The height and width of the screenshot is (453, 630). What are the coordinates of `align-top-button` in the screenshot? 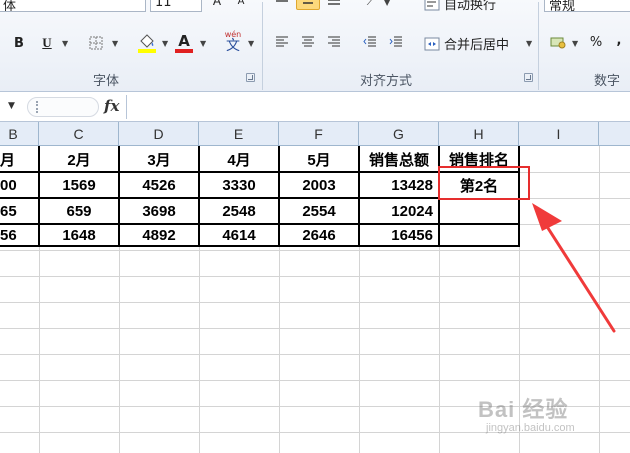 It's located at (282, 4).